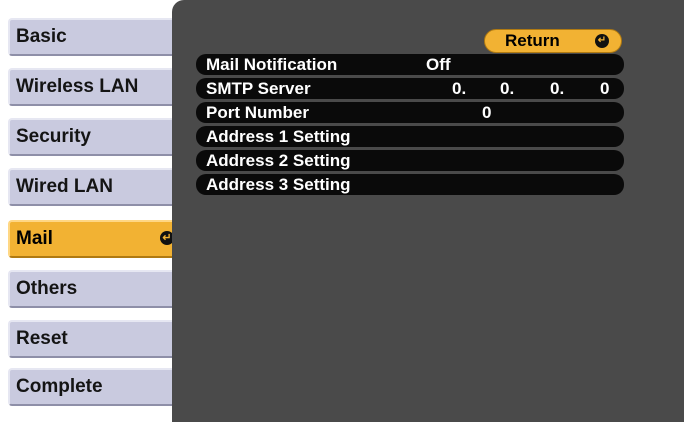 The image size is (684, 422). I want to click on tab-label: Reset, so click(42, 338).